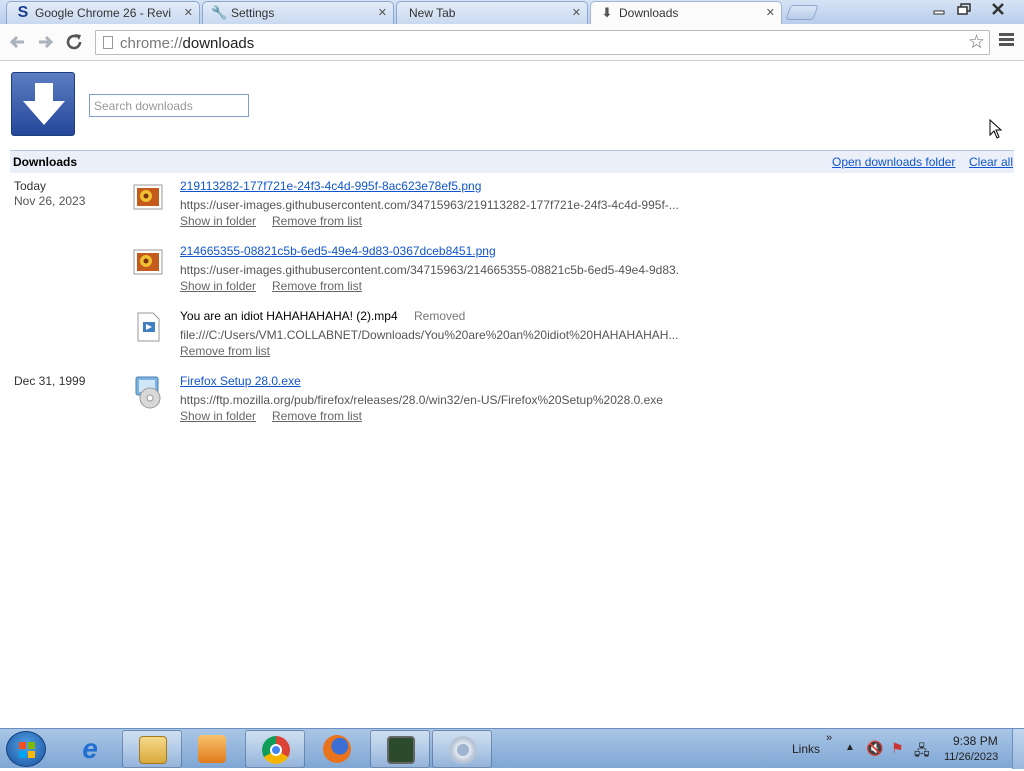 The height and width of the screenshot is (771, 1024). Describe the element at coordinates (893, 162) in the screenshot. I see `open-downloads-folder-link: Open downloads folder` at that location.